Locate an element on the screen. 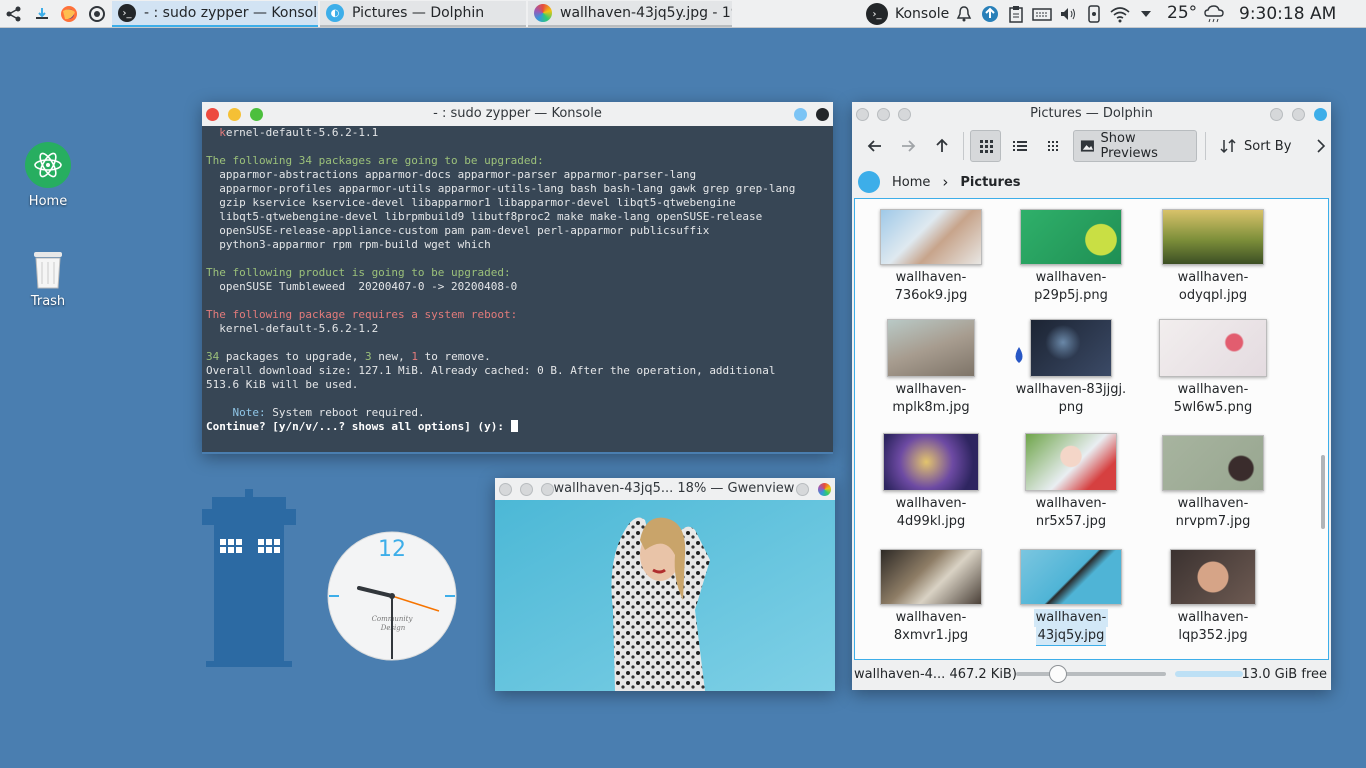 This screenshot has height=768, width=1366. gwenview-menu-icon is located at coordinates (824, 489).